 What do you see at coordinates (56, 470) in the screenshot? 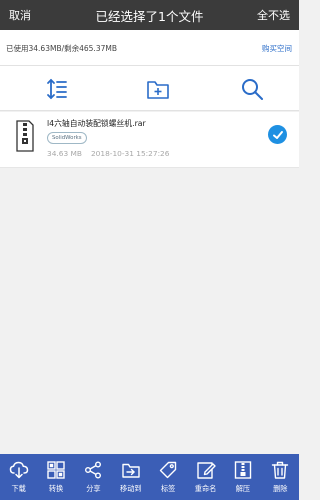
I see `convert-icon` at bounding box center [56, 470].